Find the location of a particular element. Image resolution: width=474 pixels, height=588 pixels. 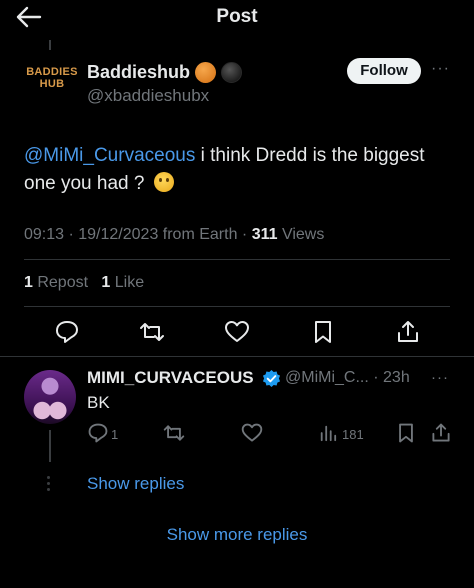

reply-handle-time: @MiMi_C... · 23h is located at coordinates (347, 378).